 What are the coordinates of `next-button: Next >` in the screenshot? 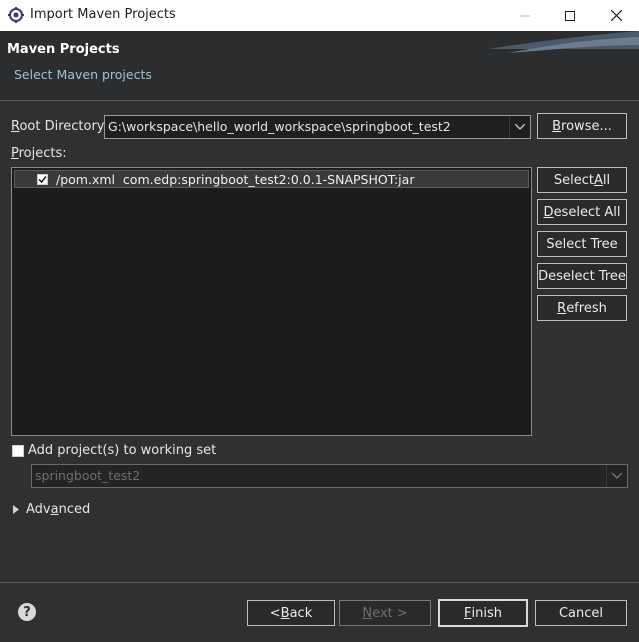 It's located at (385, 613).